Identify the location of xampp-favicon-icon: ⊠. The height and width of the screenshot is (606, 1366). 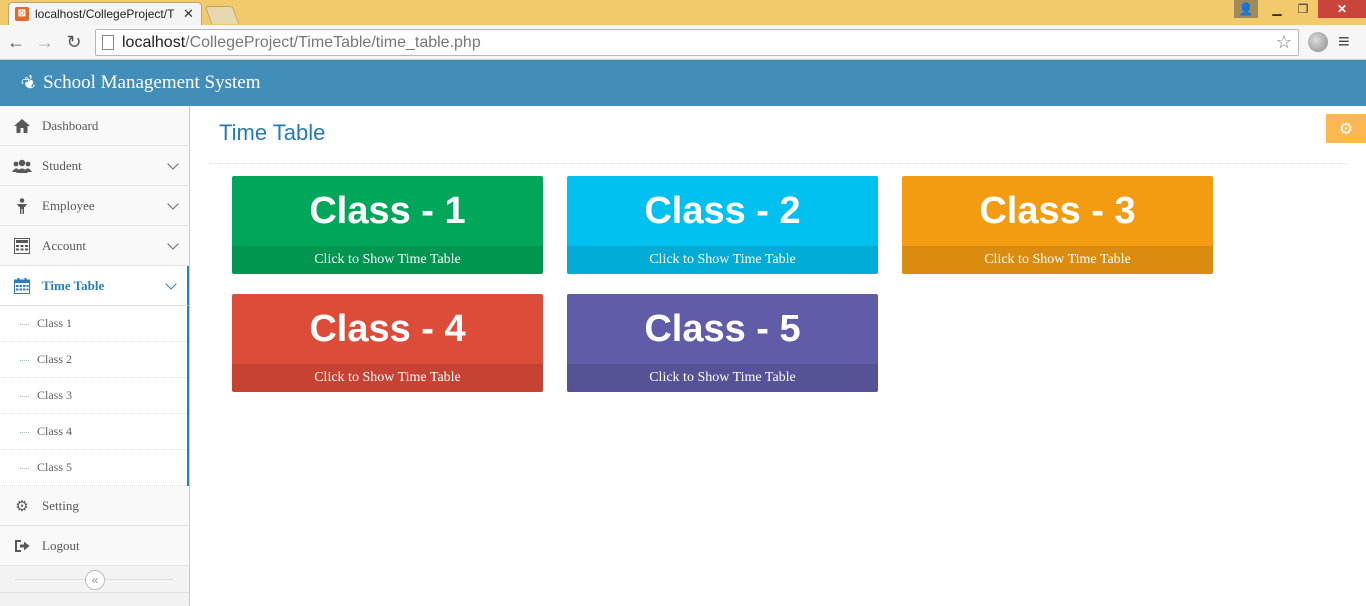
(22, 14).